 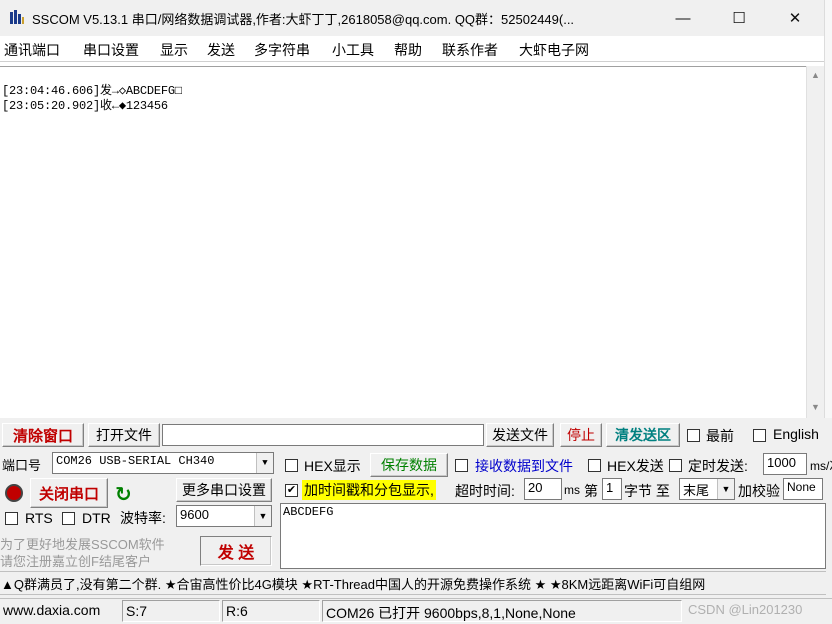 I want to click on english-checkbox, so click(x=759, y=435).